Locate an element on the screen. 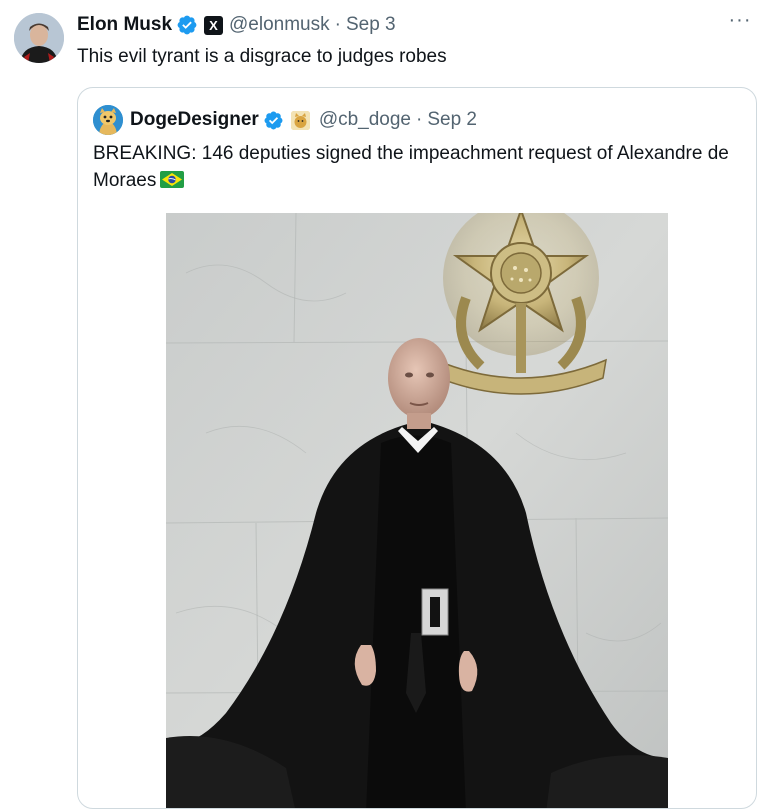 The image size is (768, 809). author-avatar is located at coordinates (39, 38).